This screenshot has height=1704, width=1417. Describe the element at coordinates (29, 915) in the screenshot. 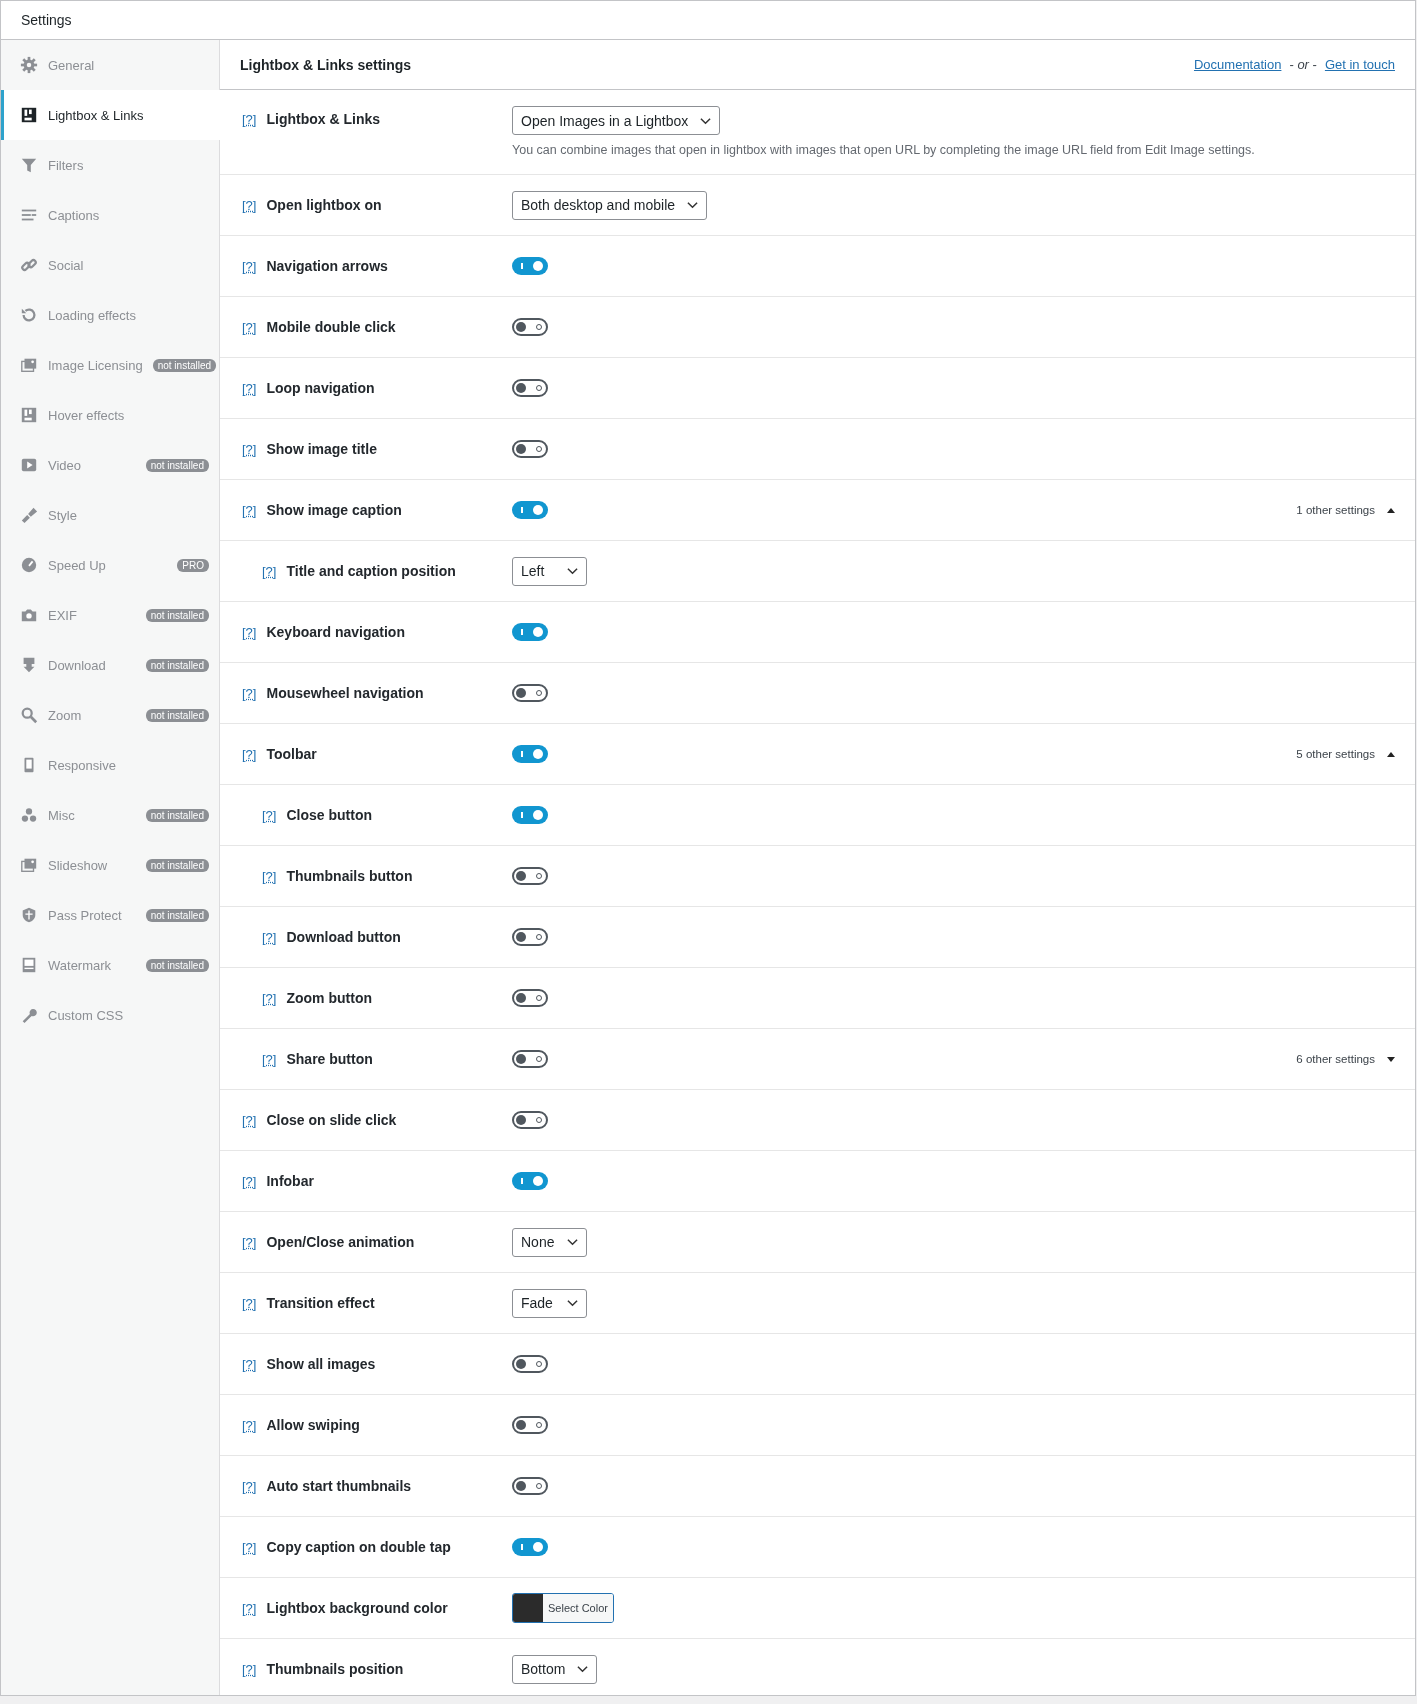

I see `shield-icon` at that location.